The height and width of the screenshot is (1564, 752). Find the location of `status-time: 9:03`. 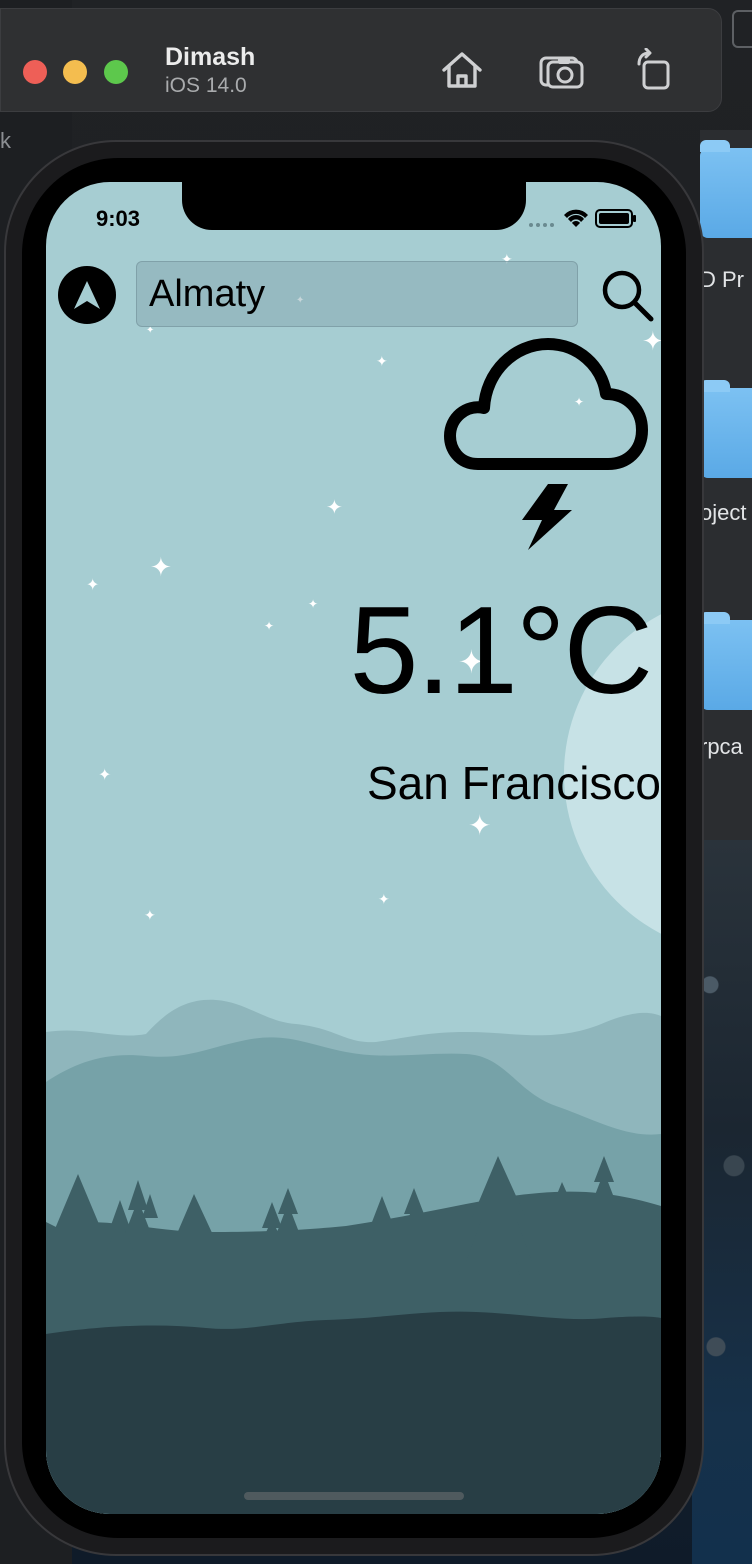

status-time: 9:03 is located at coordinates (118, 218).